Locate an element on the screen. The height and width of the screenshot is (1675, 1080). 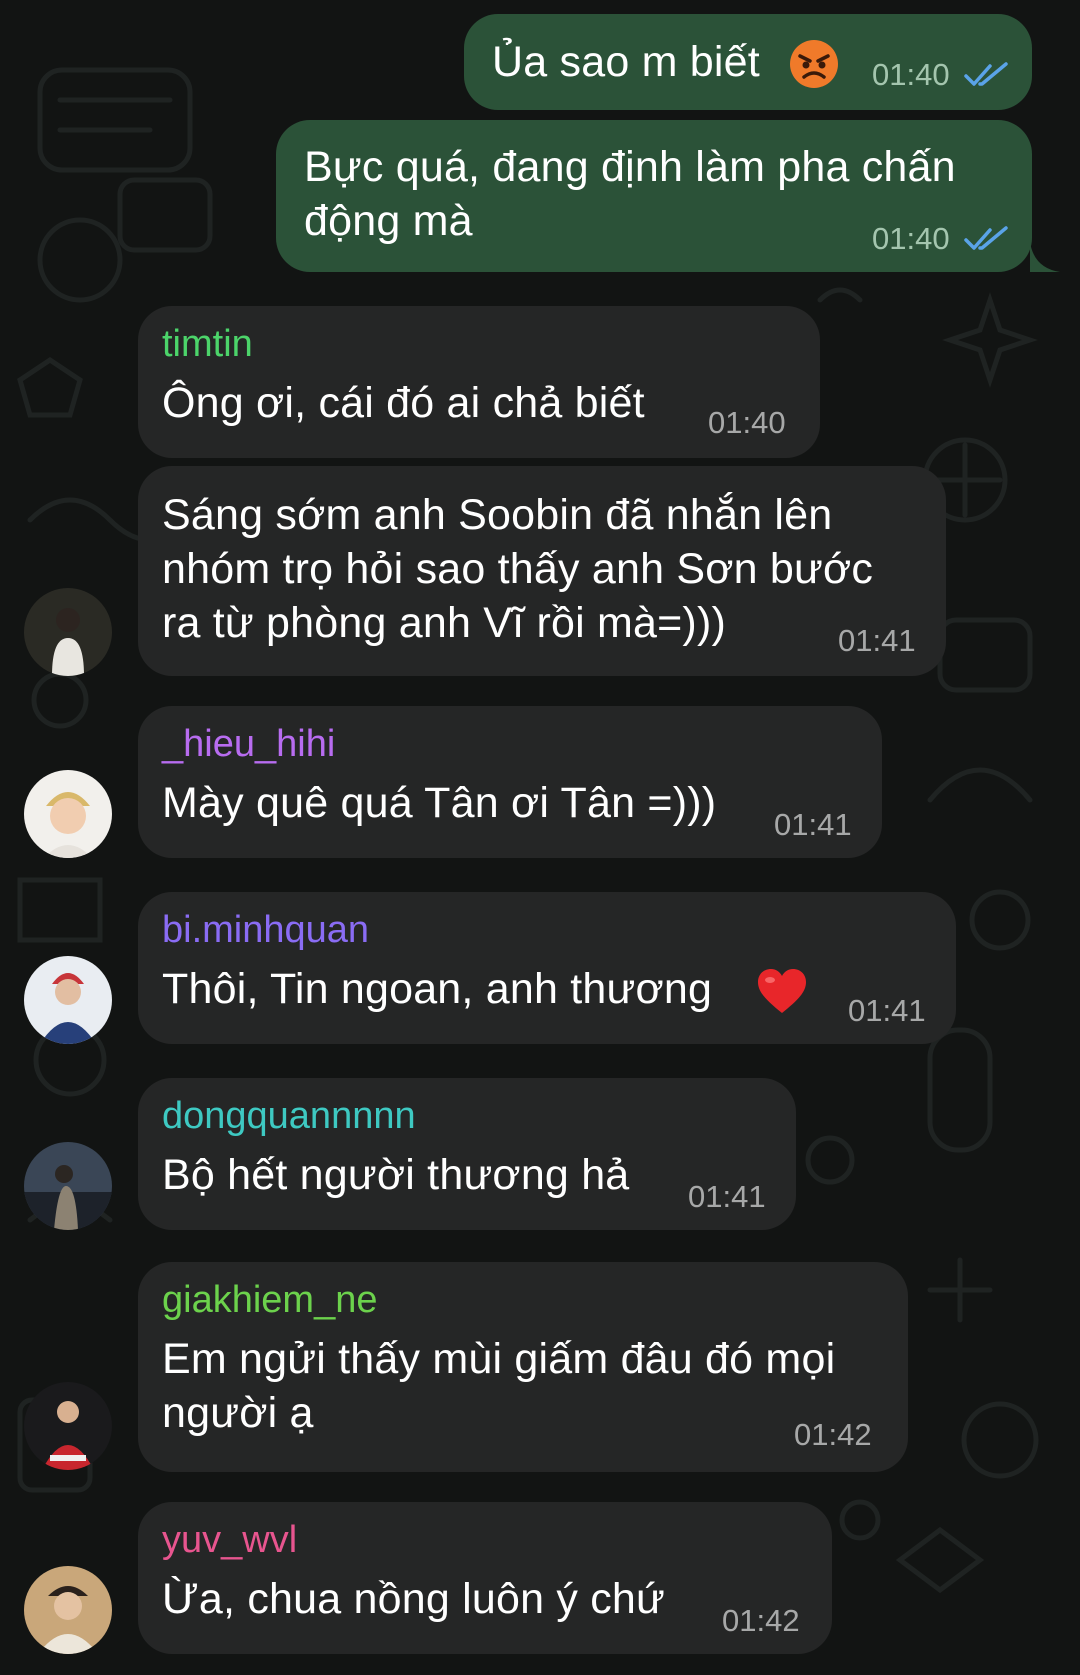
message-bubble-incoming: yuv_wvl Ừa, chua nồng luôn ý chứ 01:42 is located at coordinates (485, 1578).